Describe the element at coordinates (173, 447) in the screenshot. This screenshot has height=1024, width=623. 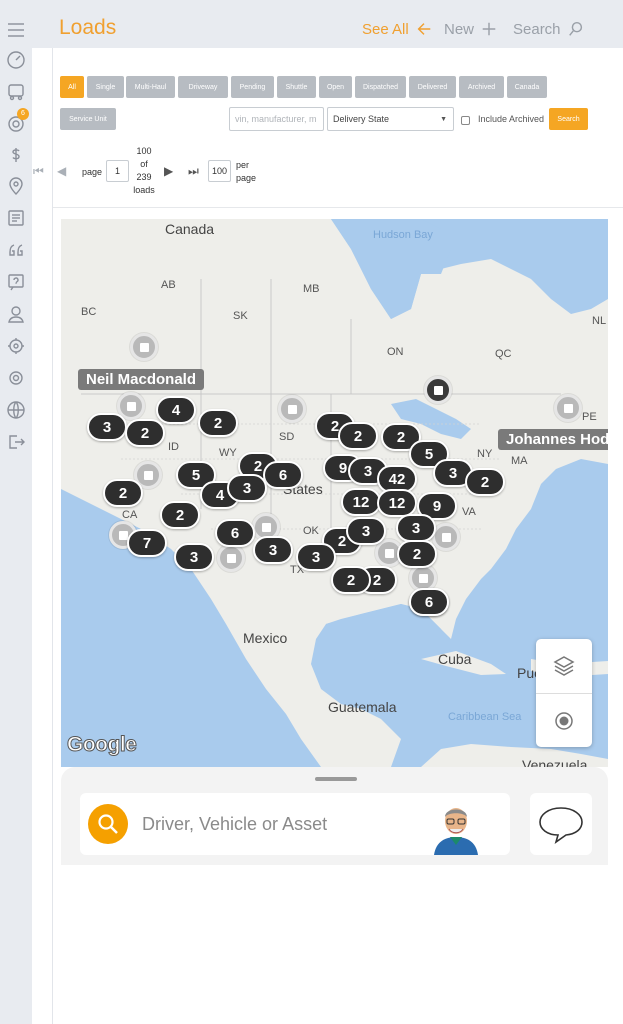
I see `label-id: ID` at that location.